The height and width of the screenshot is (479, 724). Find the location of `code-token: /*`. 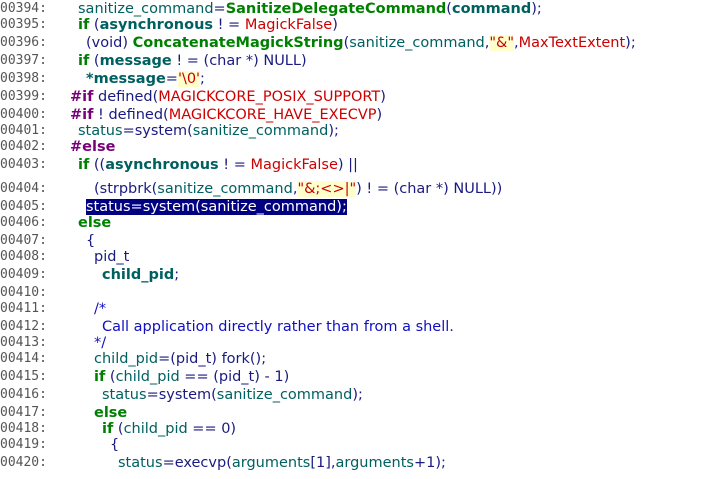

code-token: /* is located at coordinates (100, 309).